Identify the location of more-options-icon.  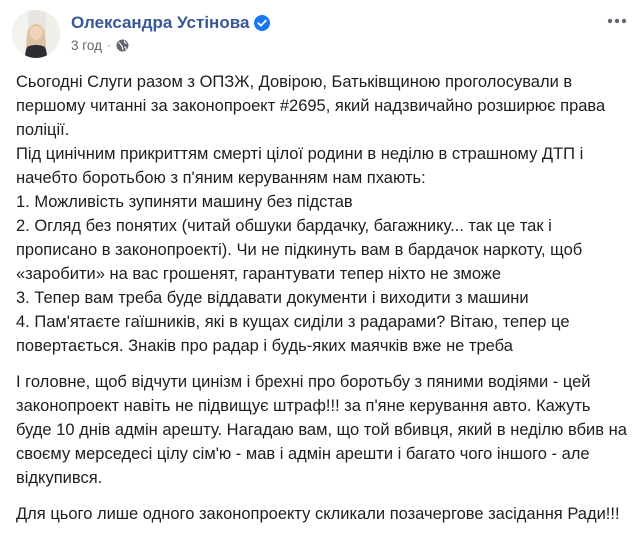
(617, 20).